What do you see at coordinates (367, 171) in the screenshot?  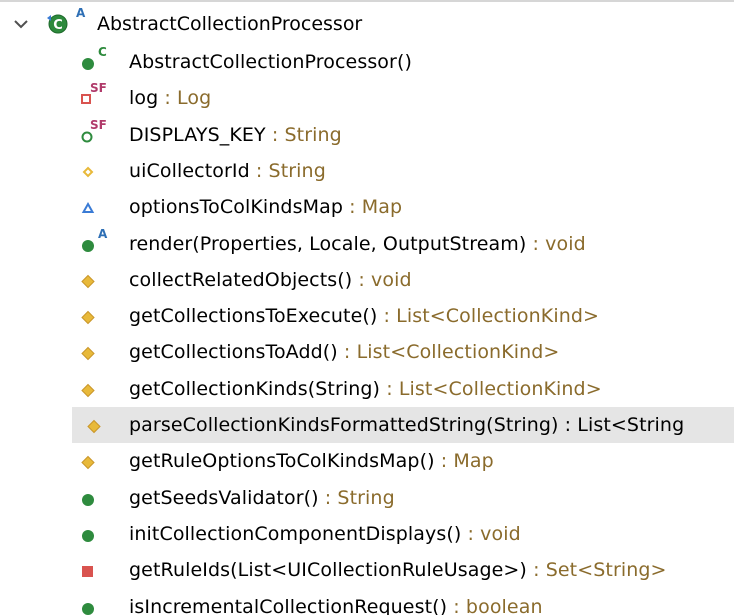 I see `member-row: uiCollectorId : String` at bounding box center [367, 171].